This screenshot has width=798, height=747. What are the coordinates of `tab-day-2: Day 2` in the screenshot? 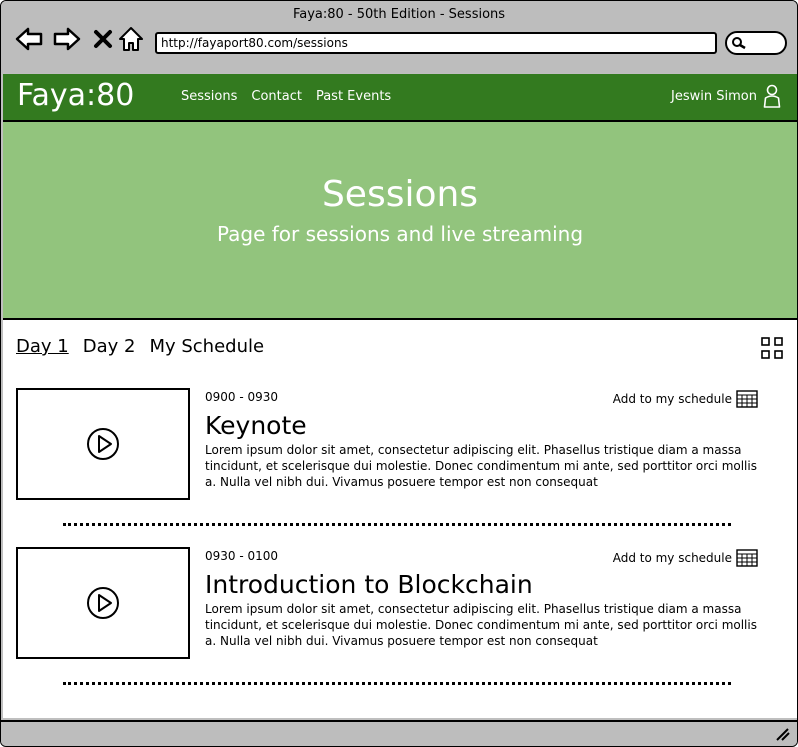 It's located at (109, 346).